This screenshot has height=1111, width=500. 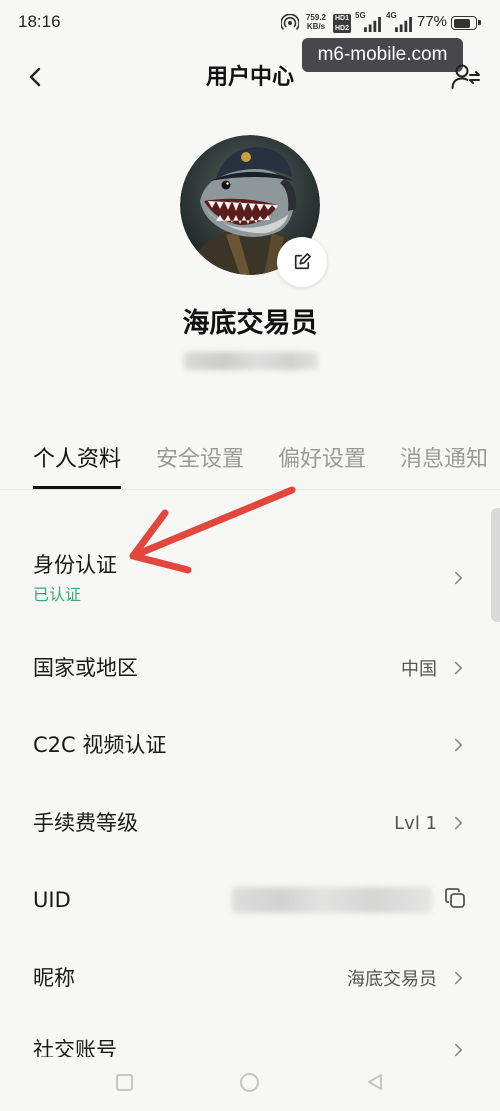 What do you see at coordinates (85, 668) in the screenshot?
I see `list-item-label: 国家或地区` at bounding box center [85, 668].